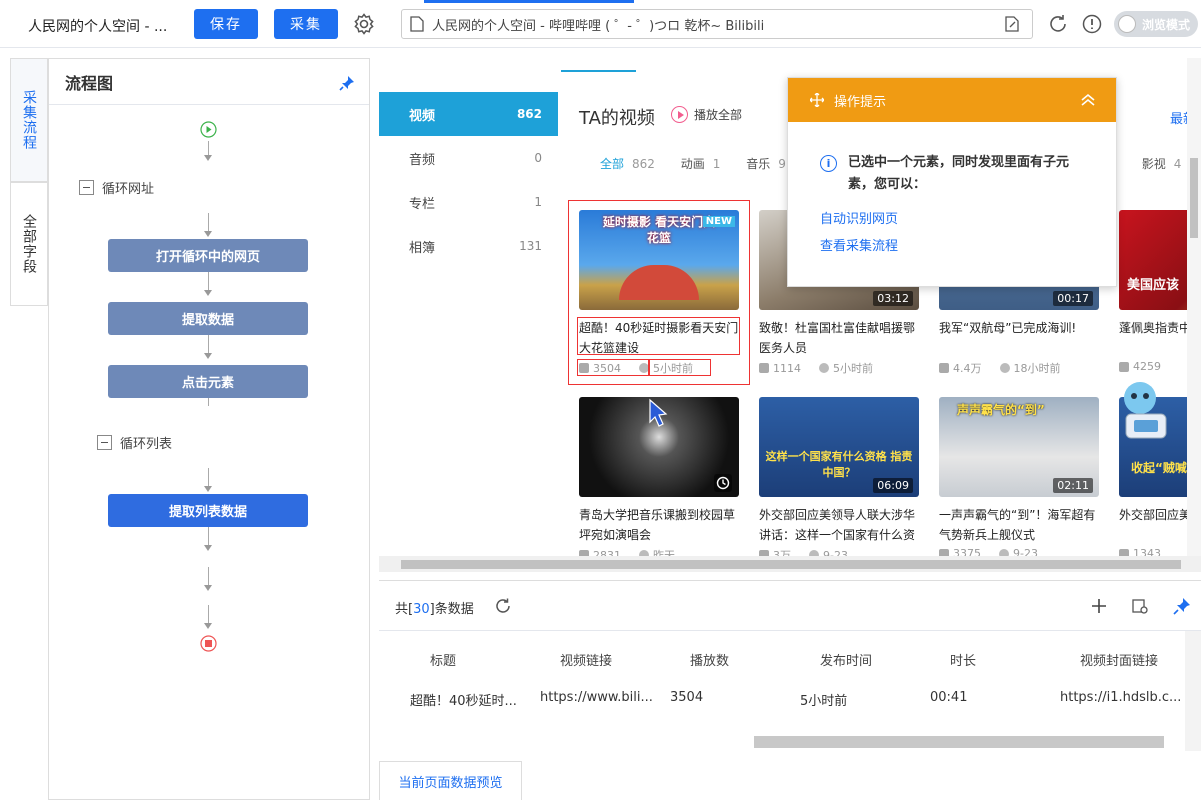  I want to click on selection-highlight-plays, so click(613, 367).